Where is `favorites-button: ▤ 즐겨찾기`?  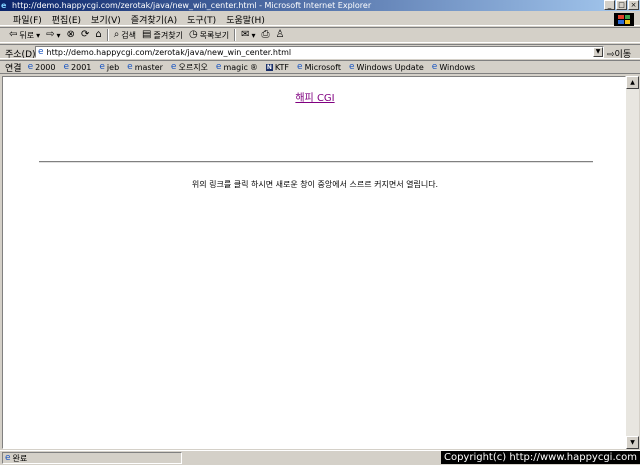 favorites-button: ▤ 즐겨찾기 is located at coordinates (162, 35).